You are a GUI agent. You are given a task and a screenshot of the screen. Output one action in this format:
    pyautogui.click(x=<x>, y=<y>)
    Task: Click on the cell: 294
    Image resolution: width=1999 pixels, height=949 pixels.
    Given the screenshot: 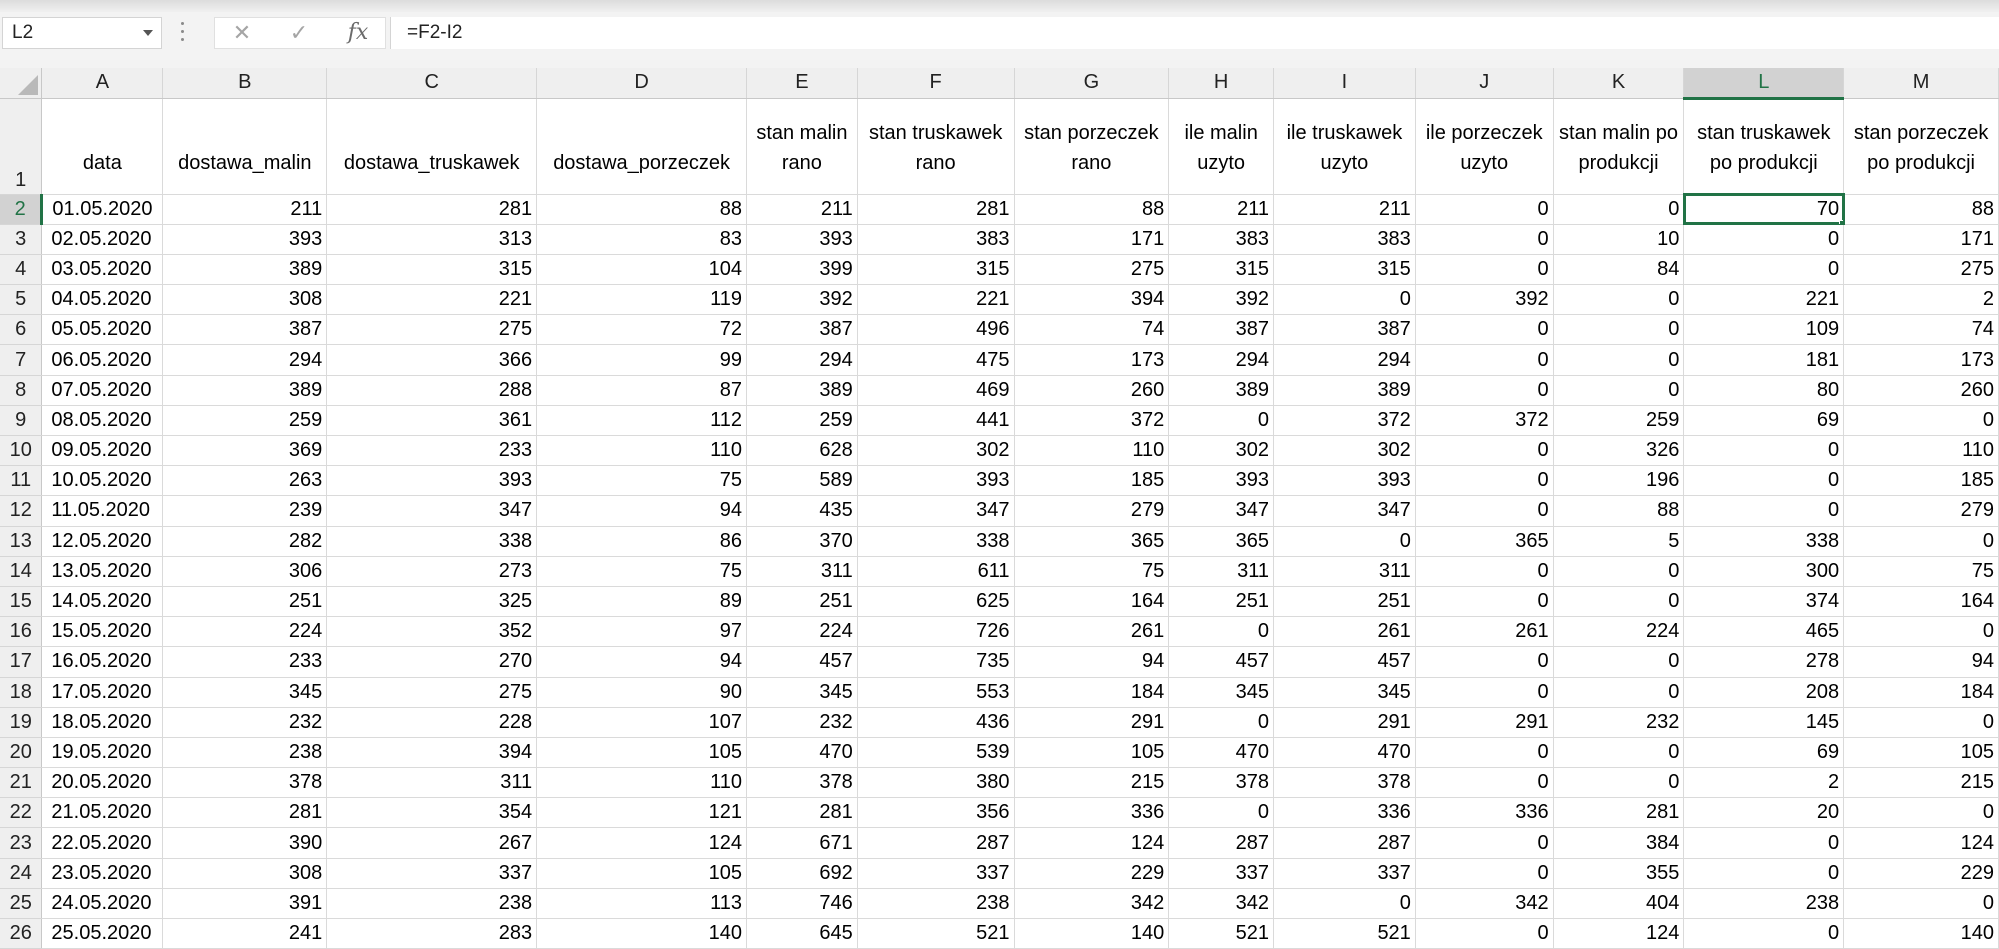 What is the action you would take?
    pyautogui.click(x=1344, y=360)
    